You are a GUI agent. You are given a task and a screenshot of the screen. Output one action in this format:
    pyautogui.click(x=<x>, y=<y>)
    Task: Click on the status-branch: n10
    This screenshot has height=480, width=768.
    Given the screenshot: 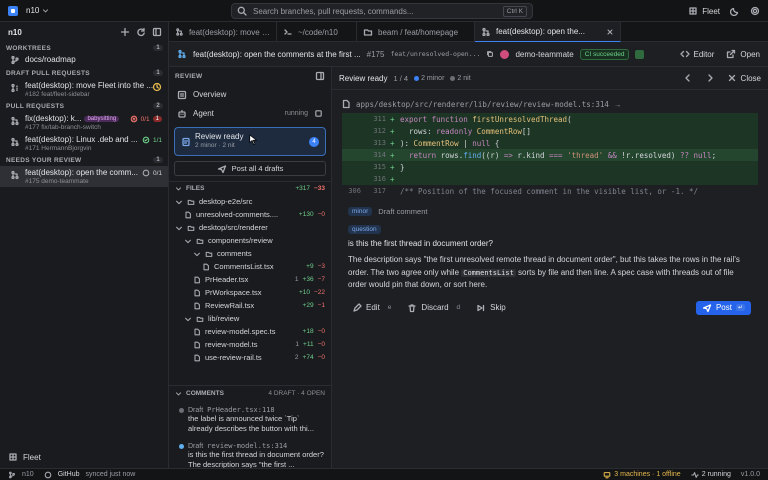 What is the action you would take?
    pyautogui.click(x=28, y=474)
    